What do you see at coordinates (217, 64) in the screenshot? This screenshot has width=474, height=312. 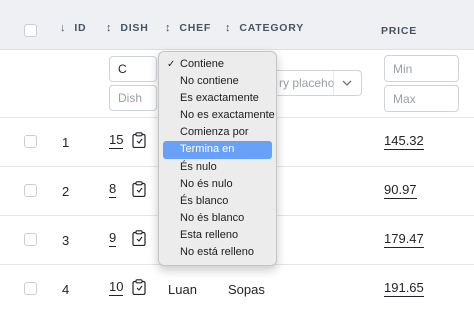 I see `menu-item-contiene: ✓ Contiene` at bounding box center [217, 64].